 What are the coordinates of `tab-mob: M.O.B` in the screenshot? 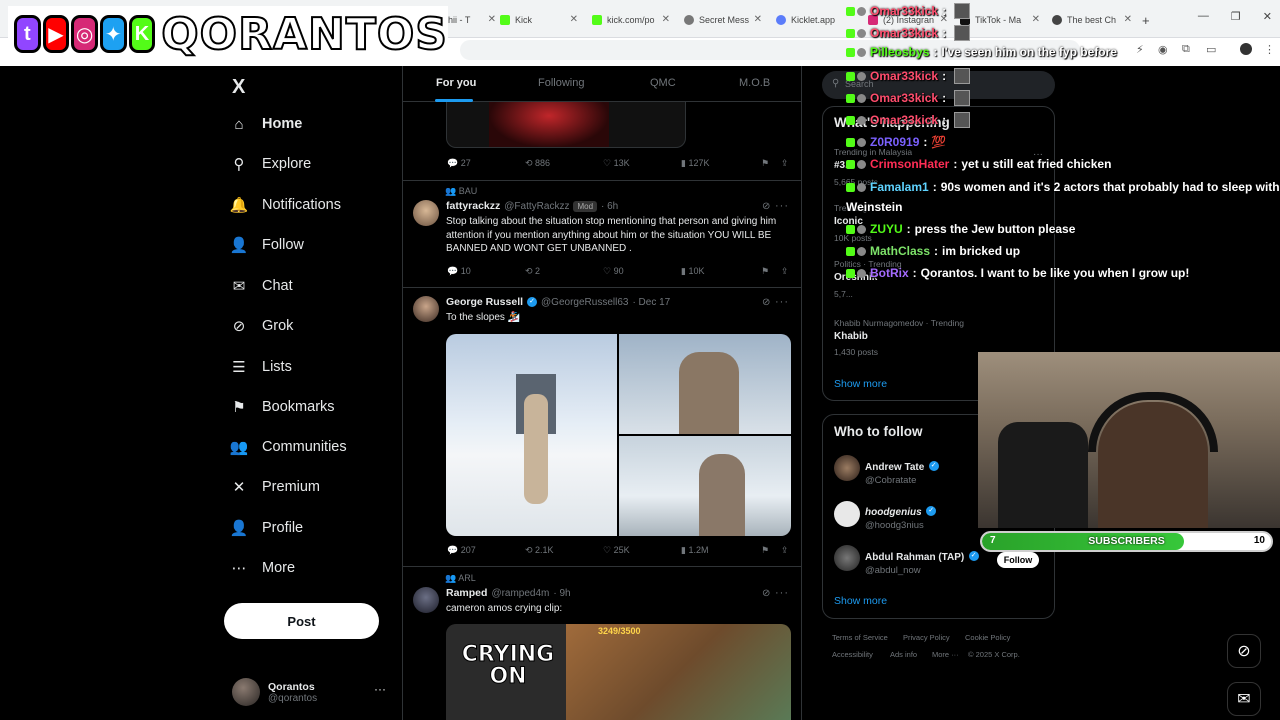 It's located at (754, 83).